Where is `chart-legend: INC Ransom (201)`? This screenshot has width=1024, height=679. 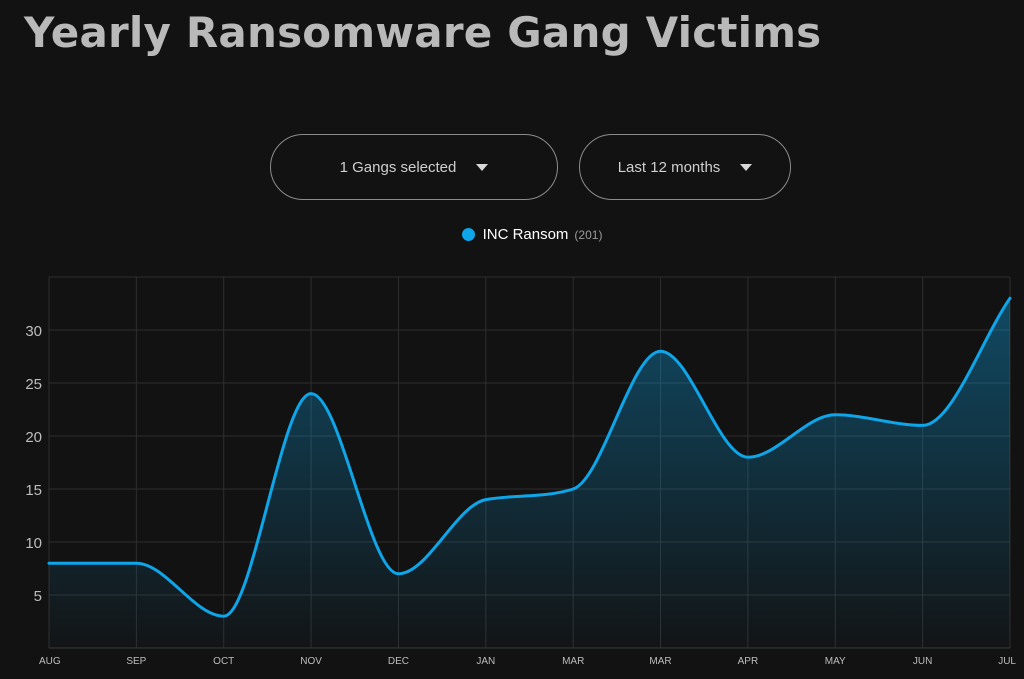
chart-legend: INC Ransom (201) is located at coordinates (512, 234).